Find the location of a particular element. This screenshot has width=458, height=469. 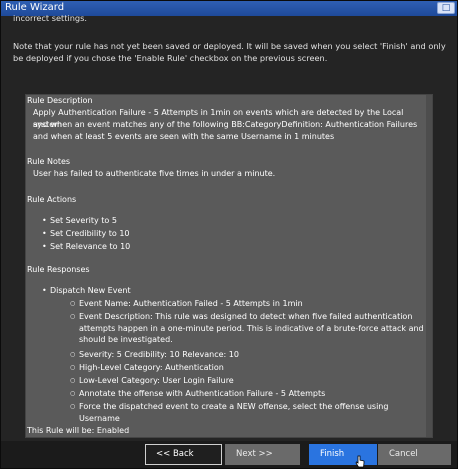

cancel-button: Cancel is located at coordinates (414, 454).